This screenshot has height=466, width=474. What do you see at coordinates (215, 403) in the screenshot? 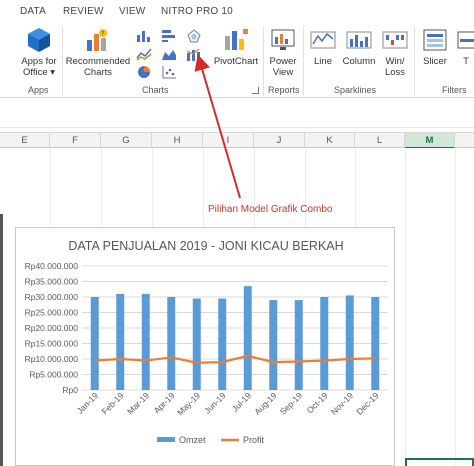
I see `x-tick-label: Jun-19` at bounding box center [215, 403].